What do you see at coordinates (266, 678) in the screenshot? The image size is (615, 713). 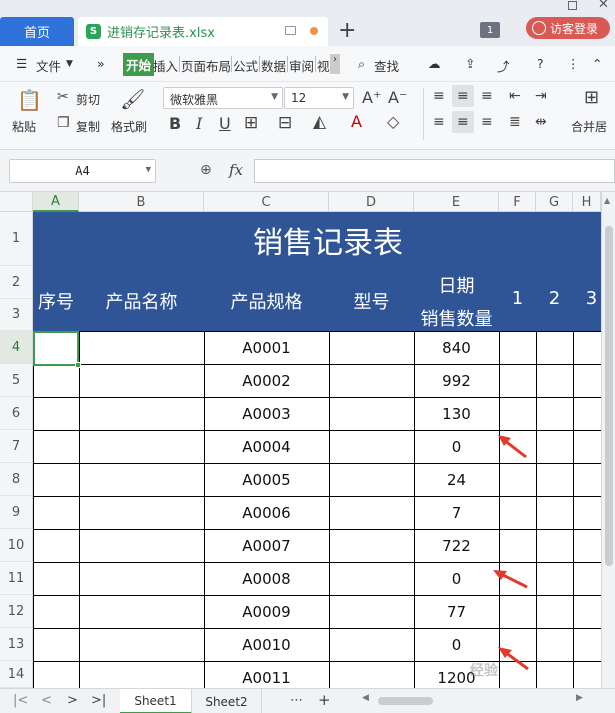 I see `cell-product-spec: A0011` at bounding box center [266, 678].